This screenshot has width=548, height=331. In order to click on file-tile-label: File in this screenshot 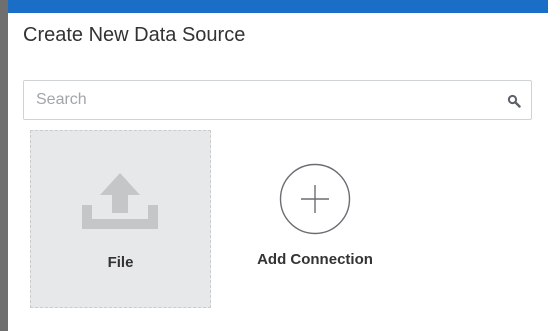, I will do `click(120, 262)`.